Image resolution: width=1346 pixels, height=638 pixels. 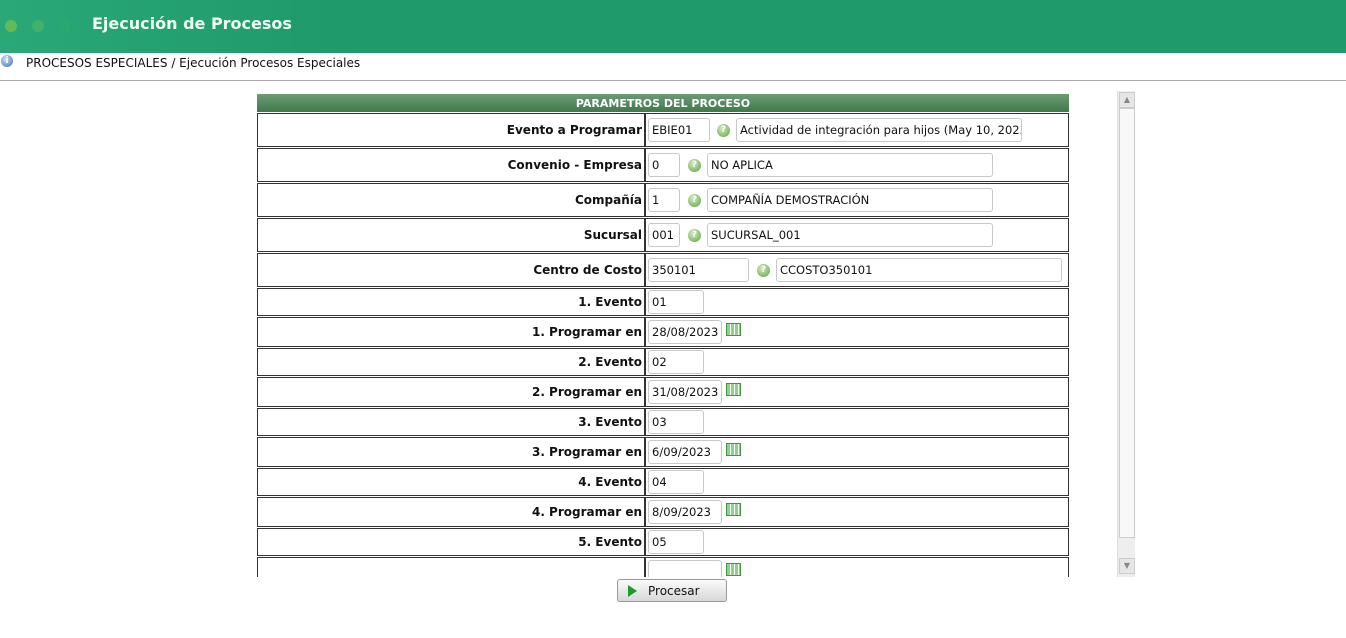 I want to click on fecha-1-input: 28/08/2023, so click(x=685, y=332).